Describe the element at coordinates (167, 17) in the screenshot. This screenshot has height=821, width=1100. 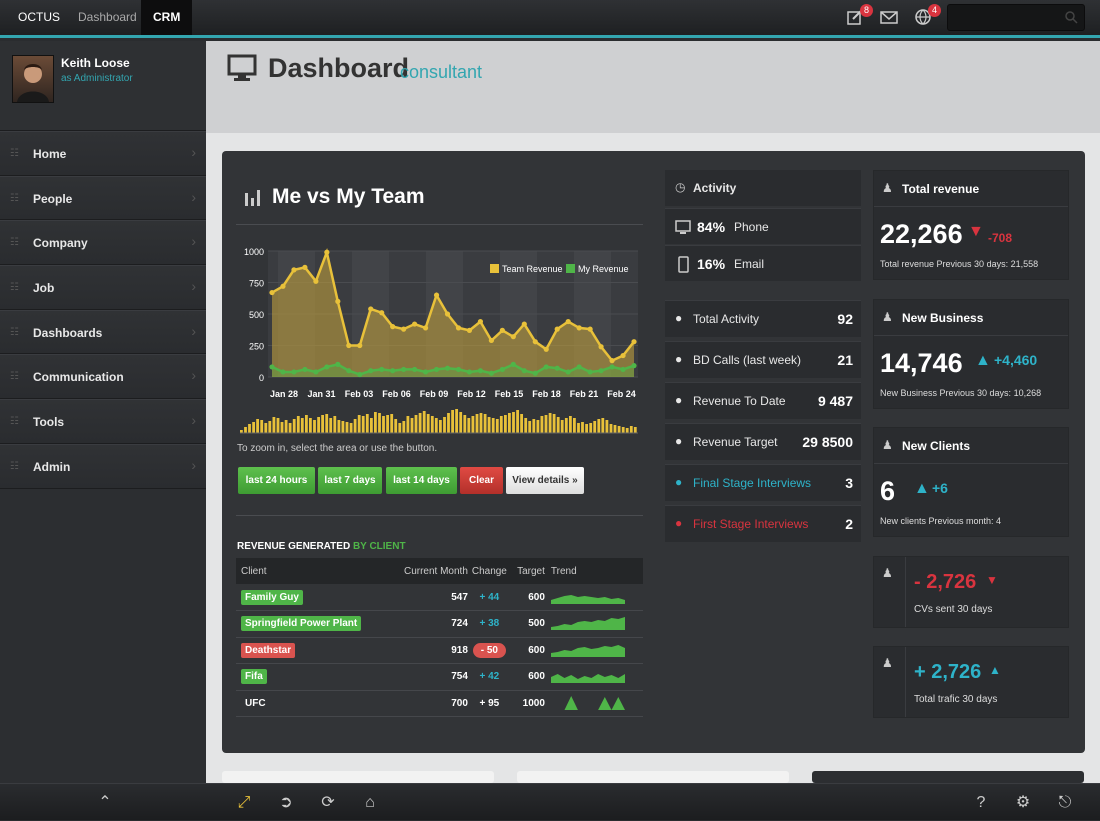
I see `nav-crm: CRM` at that location.